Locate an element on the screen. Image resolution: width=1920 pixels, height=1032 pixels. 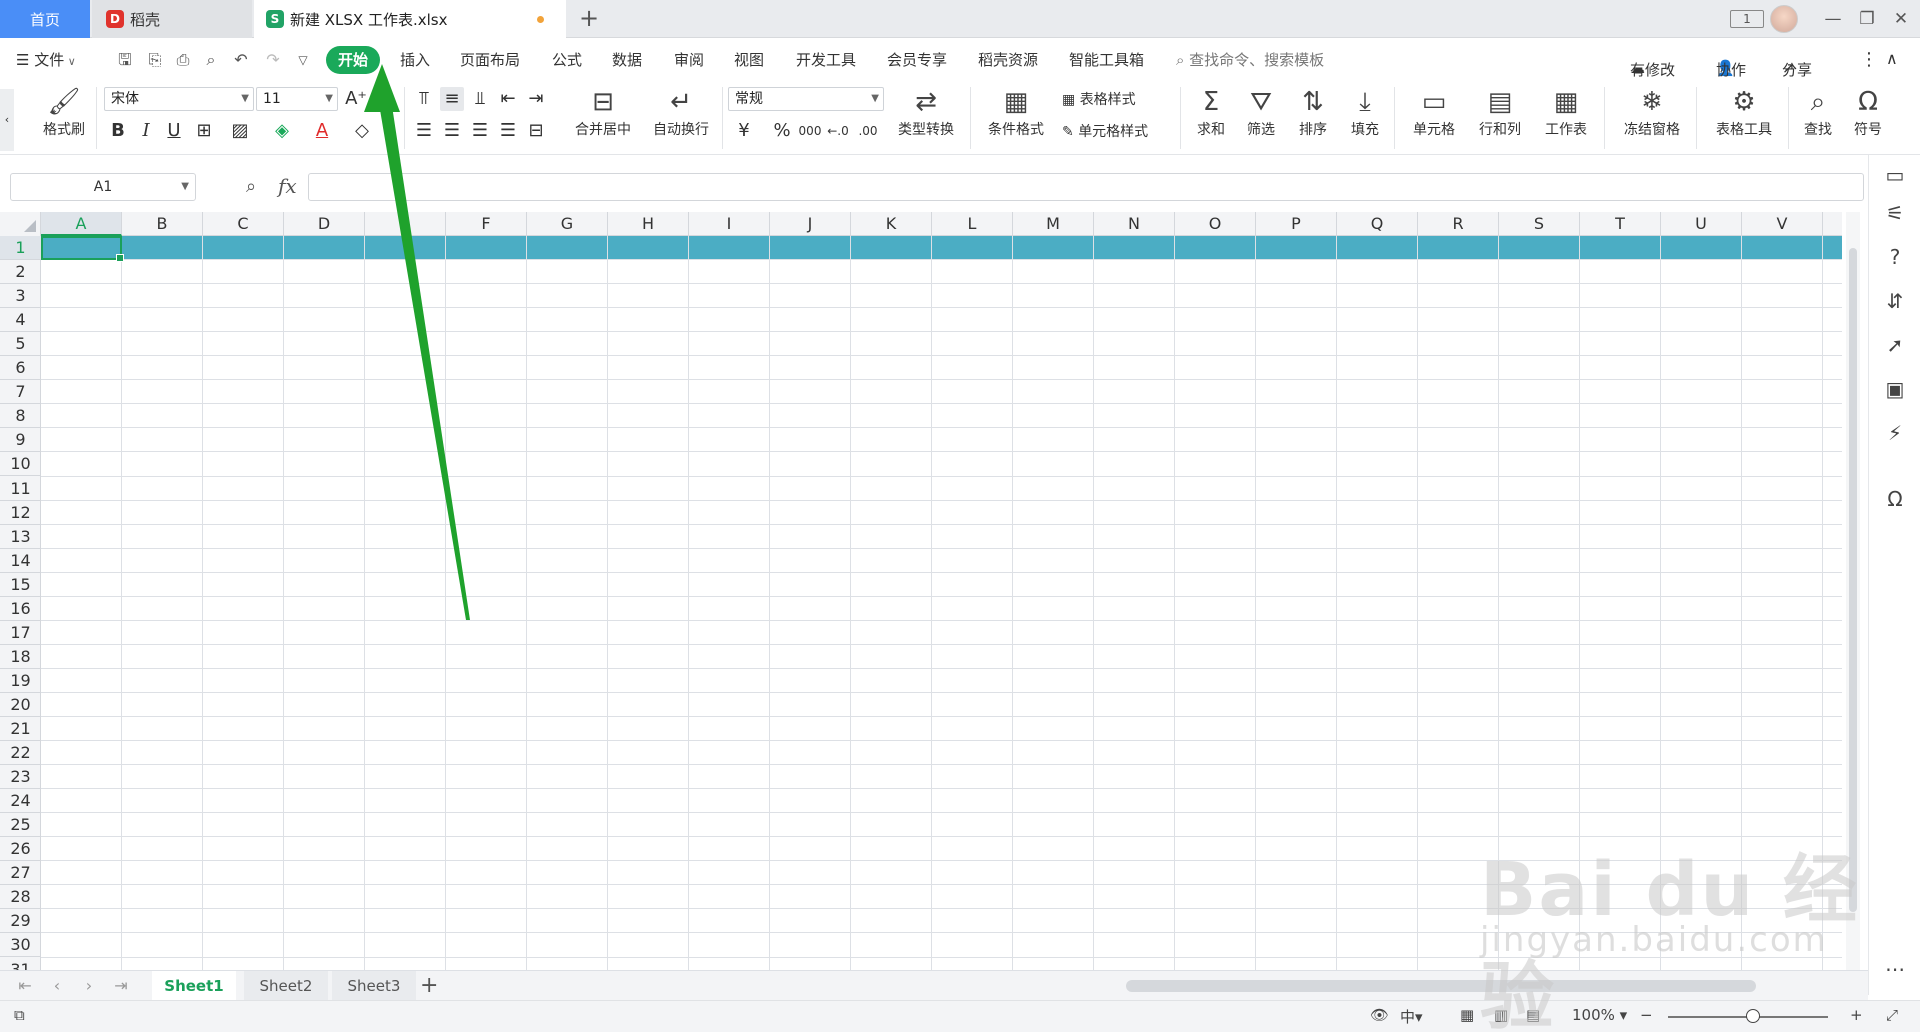
redo-icon: ↷ is located at coordinates (273, 60).